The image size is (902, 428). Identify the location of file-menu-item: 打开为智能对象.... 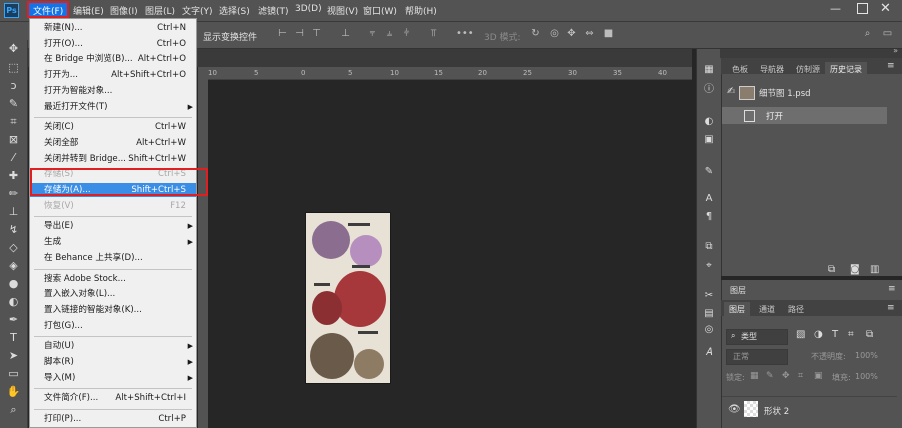
(113, 91).